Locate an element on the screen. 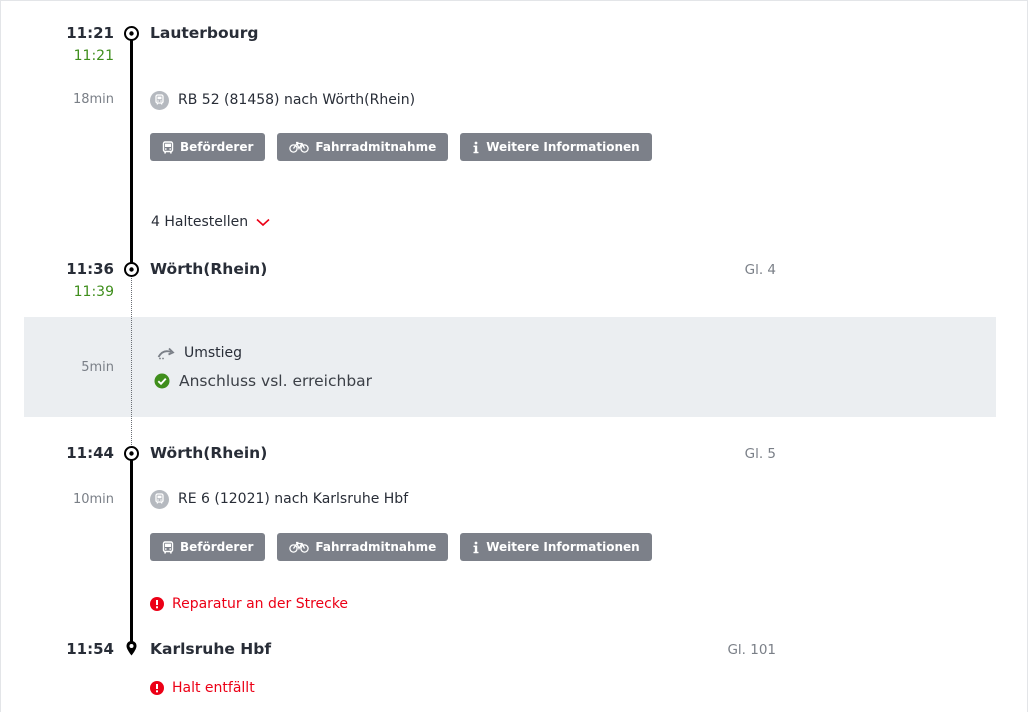 The height and width of the screenshot is (713, 1028). train-info: RB 52 (81458) nach Wörth(Rhein) is located at coordinates (282, 100).